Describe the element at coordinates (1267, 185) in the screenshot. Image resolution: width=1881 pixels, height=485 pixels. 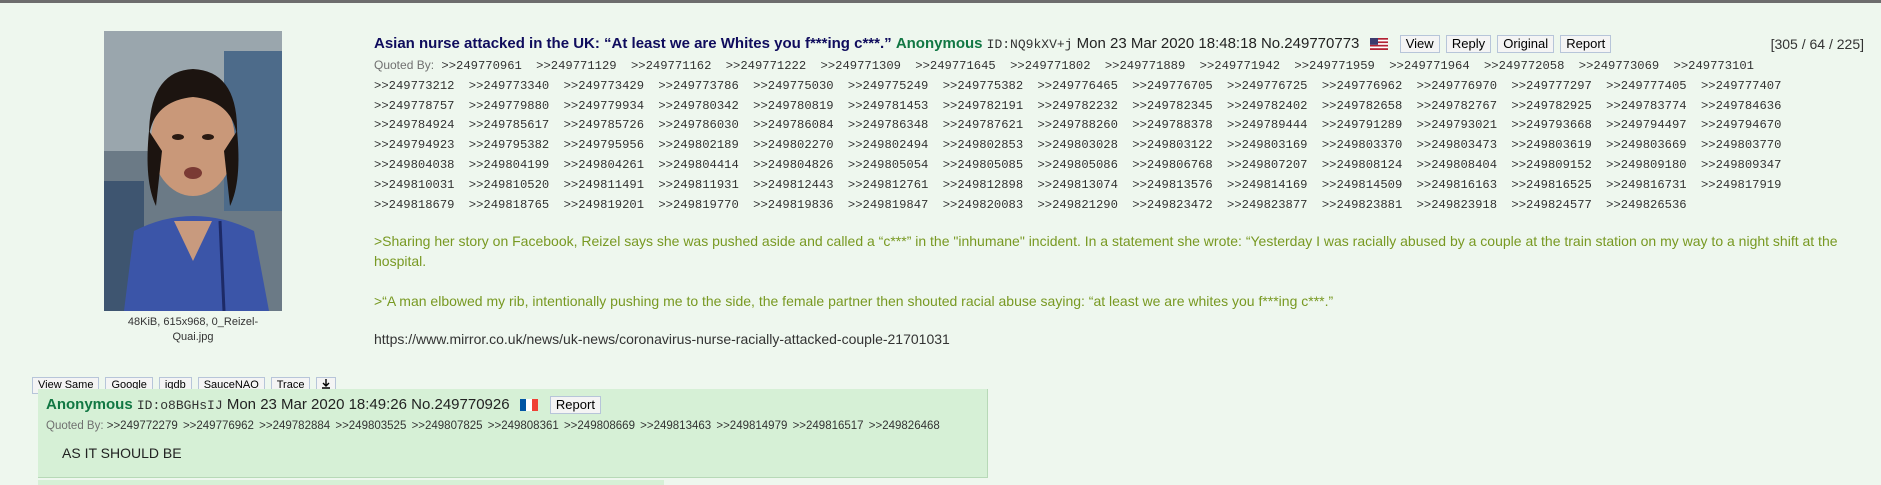
I see `quote-link: >>249814169` at that location.